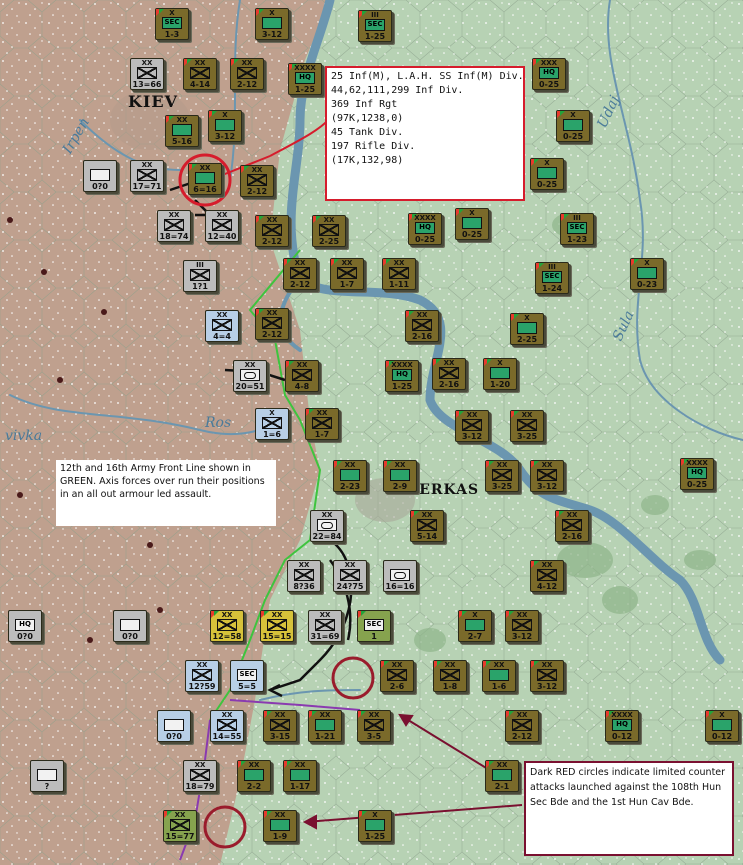 This screenshot has height=865, width=743. I want to click on unit-counter: XX 2-9, so click(400, 476).